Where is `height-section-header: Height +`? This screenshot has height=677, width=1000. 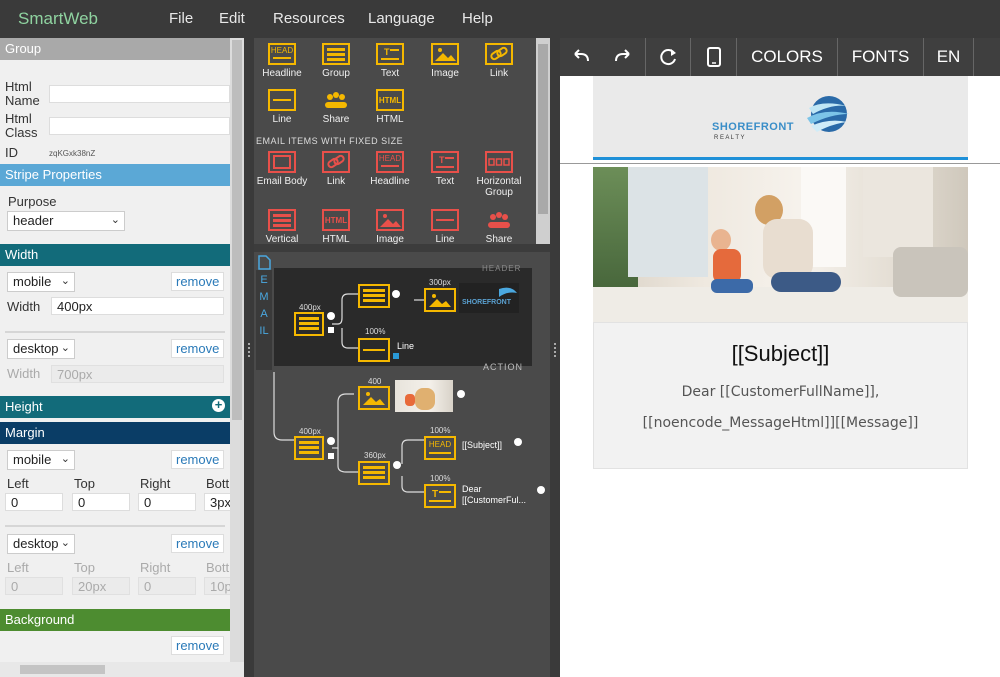
height-section-header: Height + is located at coordinates (115, 407).